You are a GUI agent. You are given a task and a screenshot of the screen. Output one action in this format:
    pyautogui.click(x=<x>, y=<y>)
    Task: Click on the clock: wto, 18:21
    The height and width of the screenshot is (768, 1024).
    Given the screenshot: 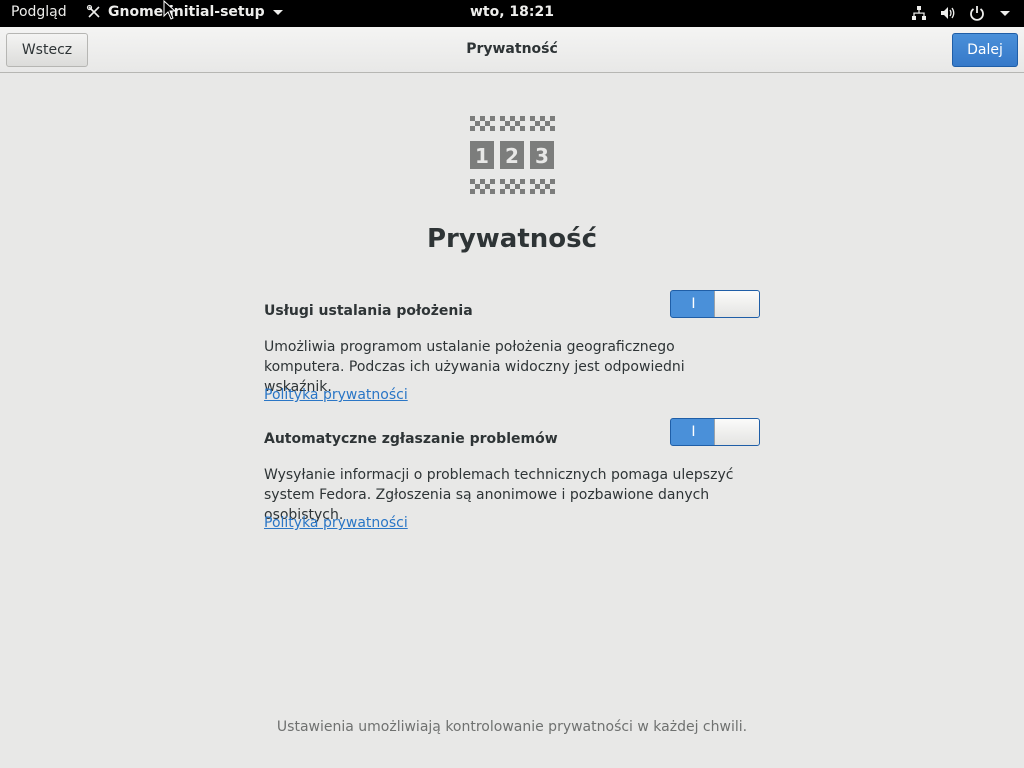 What is the action you would take?
    pyautogui.click(x=512, y=12)
    